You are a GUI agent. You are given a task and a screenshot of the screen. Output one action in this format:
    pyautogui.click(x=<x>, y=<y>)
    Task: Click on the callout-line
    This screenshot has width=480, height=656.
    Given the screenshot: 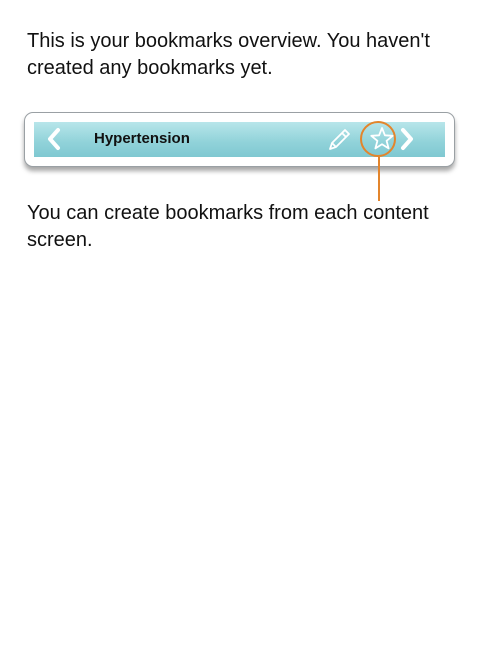 What is the action you would take?
    pyautogui.click(x=379, y=179)
    